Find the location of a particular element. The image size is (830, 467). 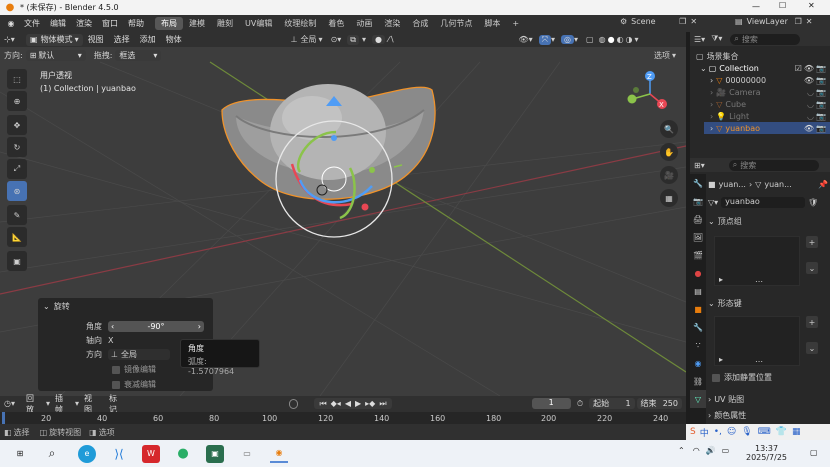

vertex-group-menu-icon: ⌄ is located at coordinates (812, 268).